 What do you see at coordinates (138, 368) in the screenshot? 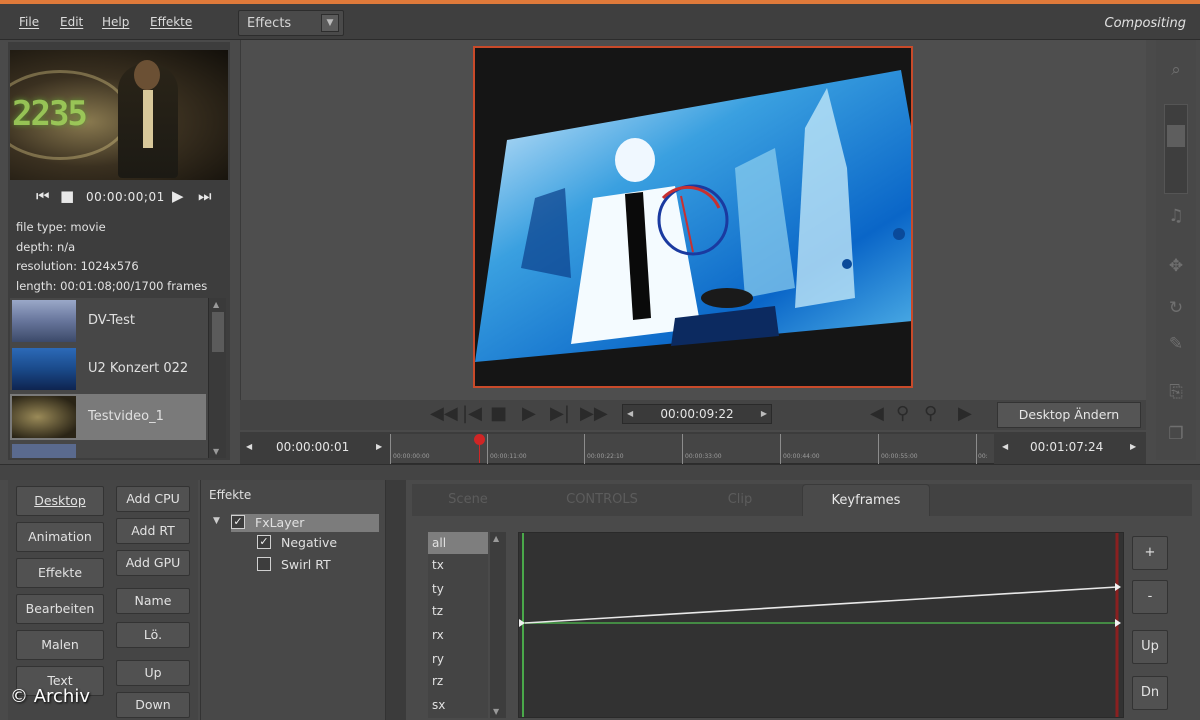
I see `clip-label: U2 Konzert 022` at bounding box center [138, 368].